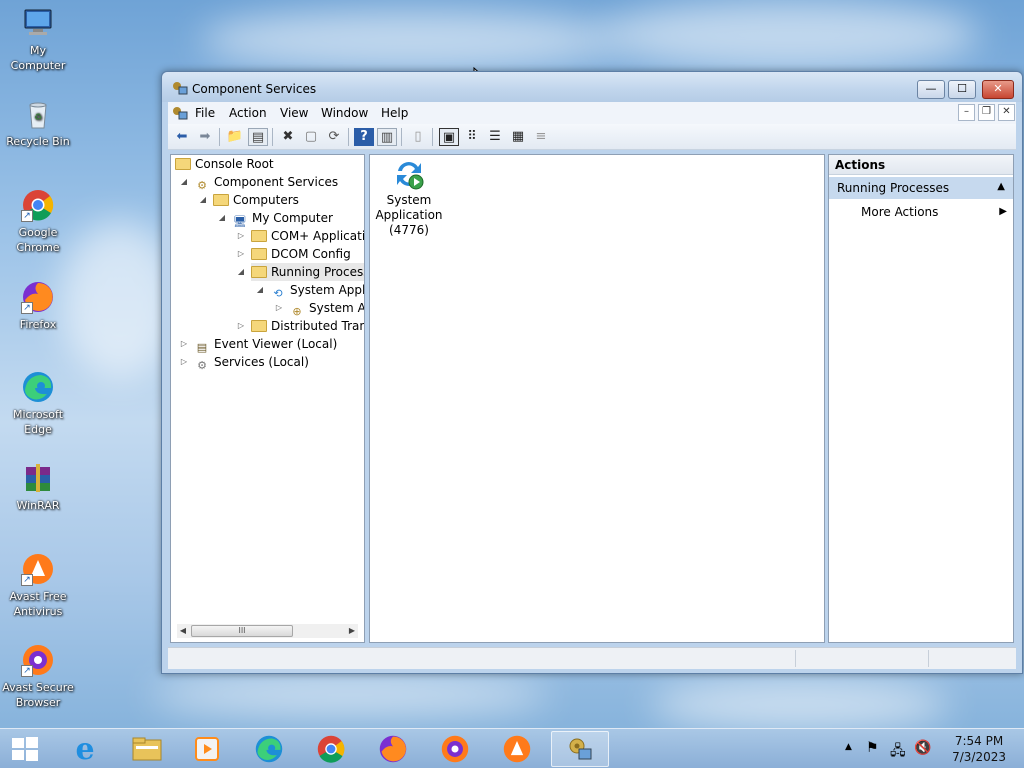 This screenshot has width=1024, height=768. What do you see at coordinates (38, 422) in the screenshot?
I see `desktop-icon-label: Microsoft Edge` at bounding box center [38, 422].